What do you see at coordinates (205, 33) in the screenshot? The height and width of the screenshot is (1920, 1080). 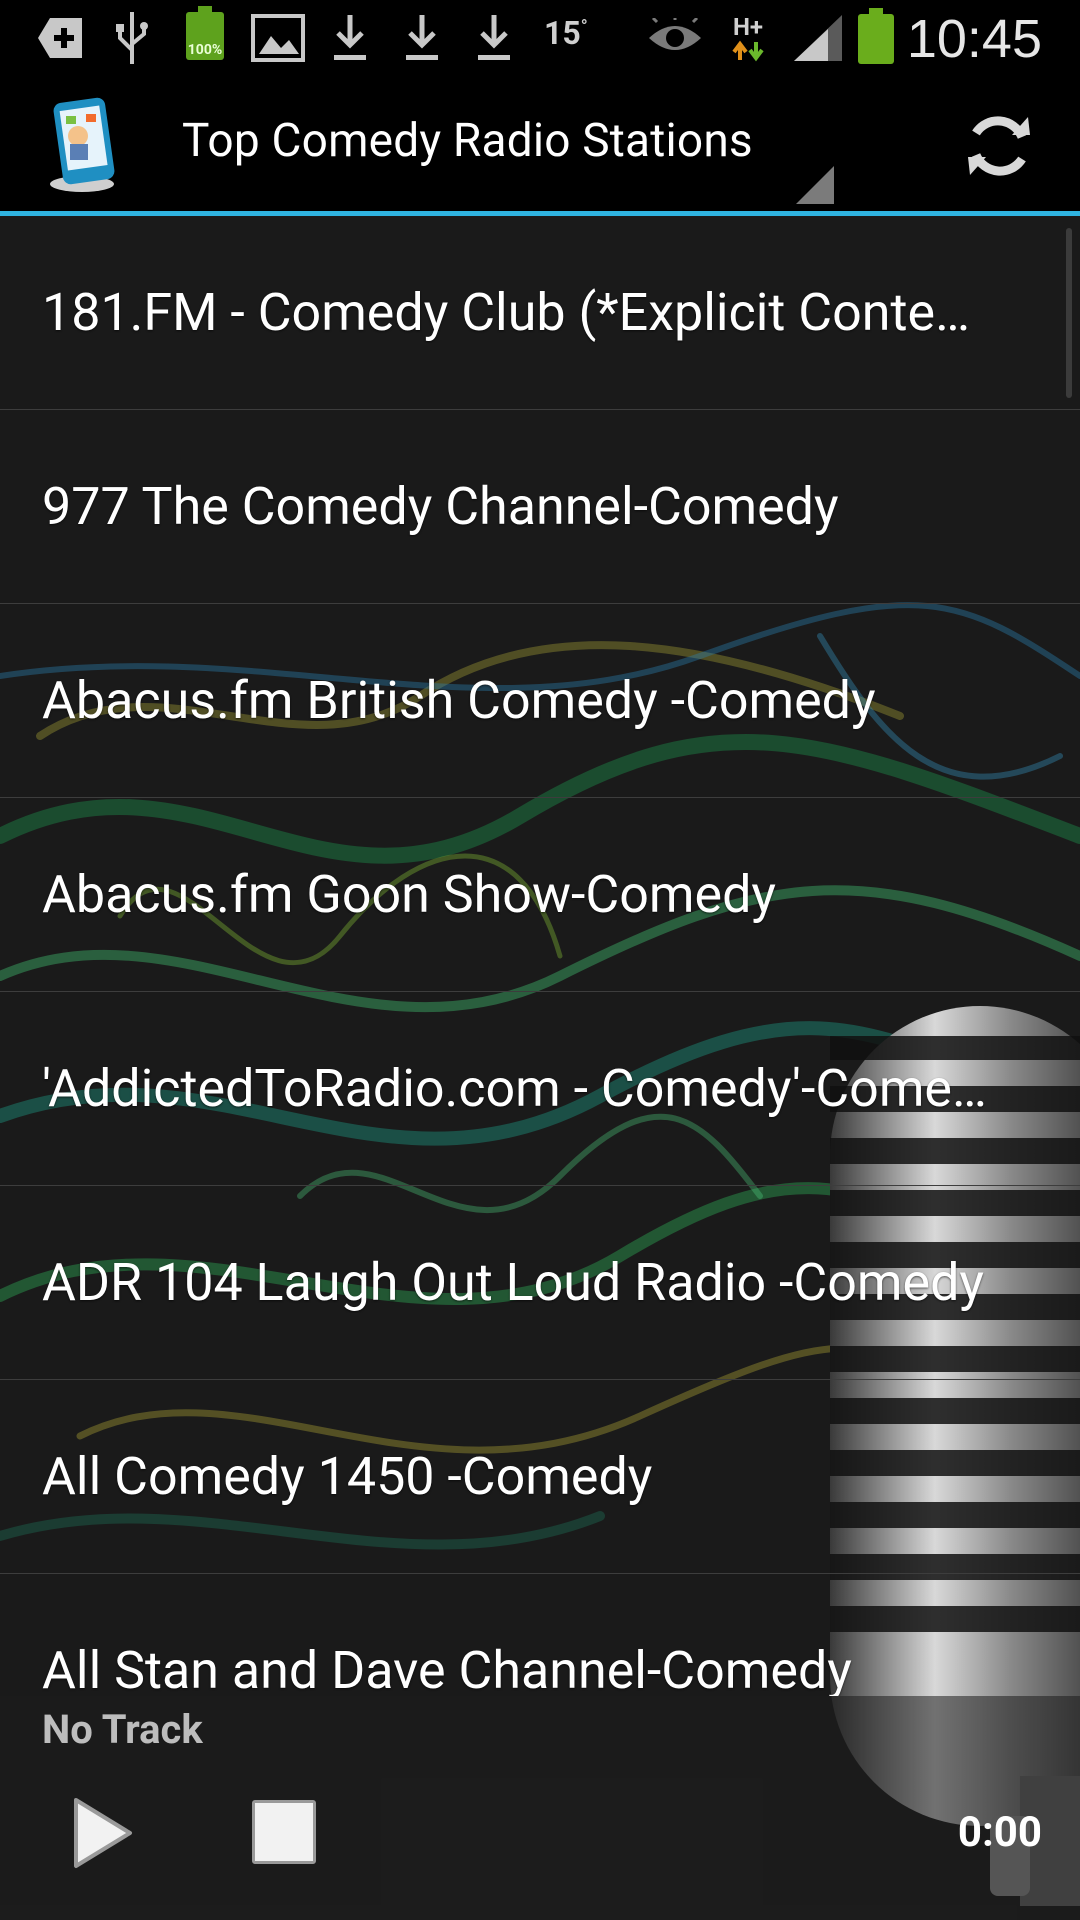 I see `battery-full-icon: 100%` at bounding box center [205, 33].